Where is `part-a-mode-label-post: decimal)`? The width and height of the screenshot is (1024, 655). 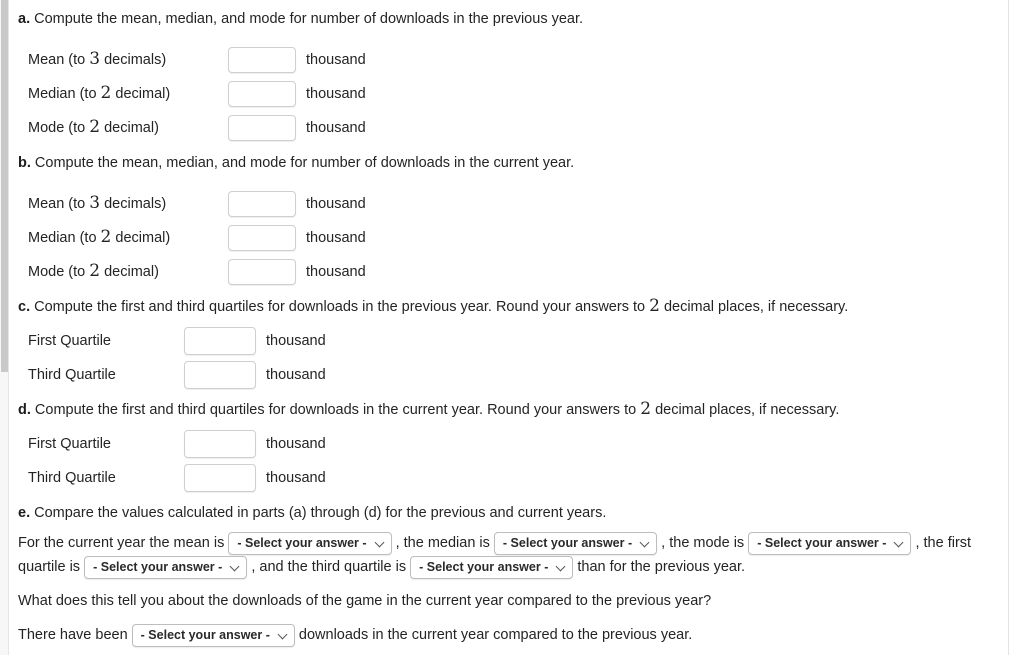
part-a-mode-label-post: decimal) is located at coordinates (129, 128).